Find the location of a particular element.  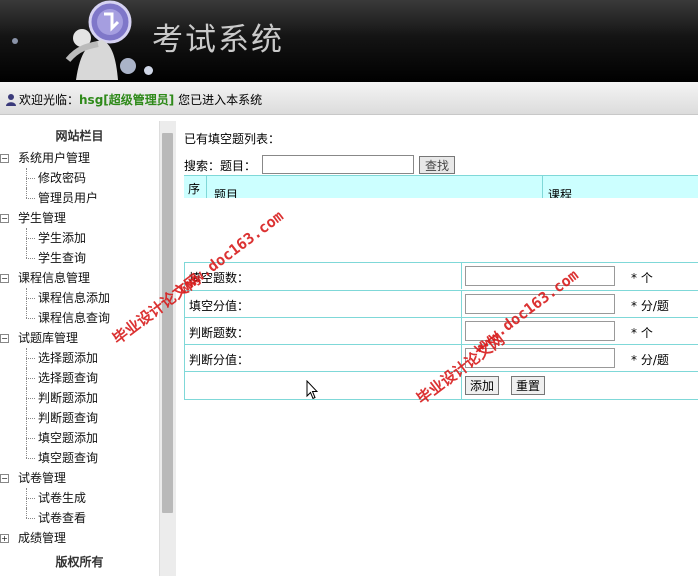

sidebar-scrollbar is located at coordinates (167, 348).